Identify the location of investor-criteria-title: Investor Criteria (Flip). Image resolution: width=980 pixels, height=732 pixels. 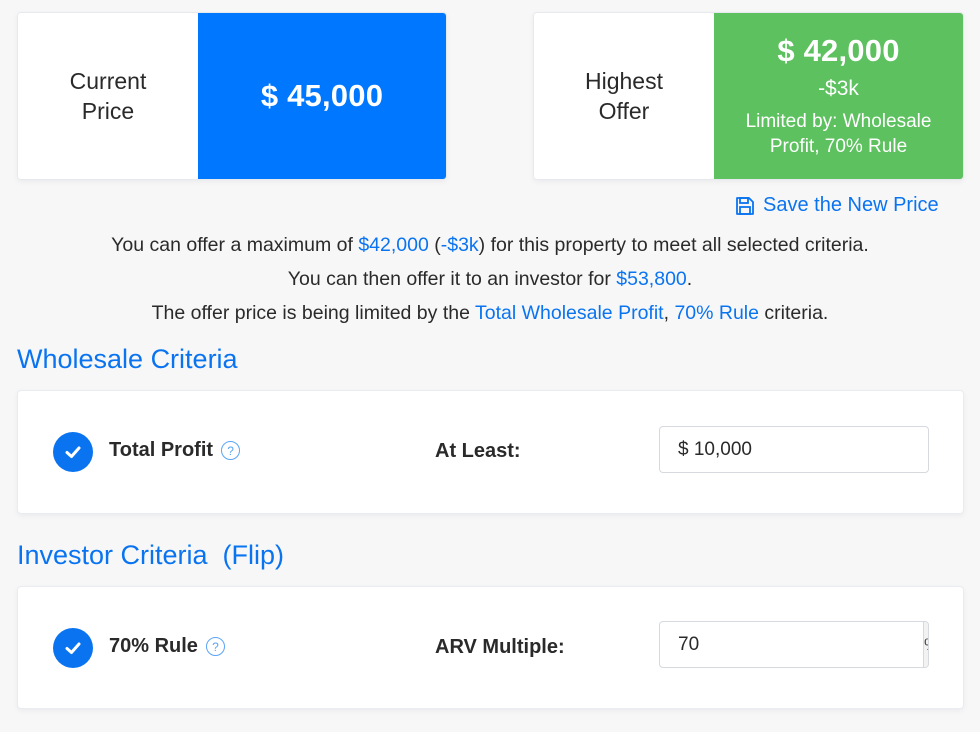
(151, 555).